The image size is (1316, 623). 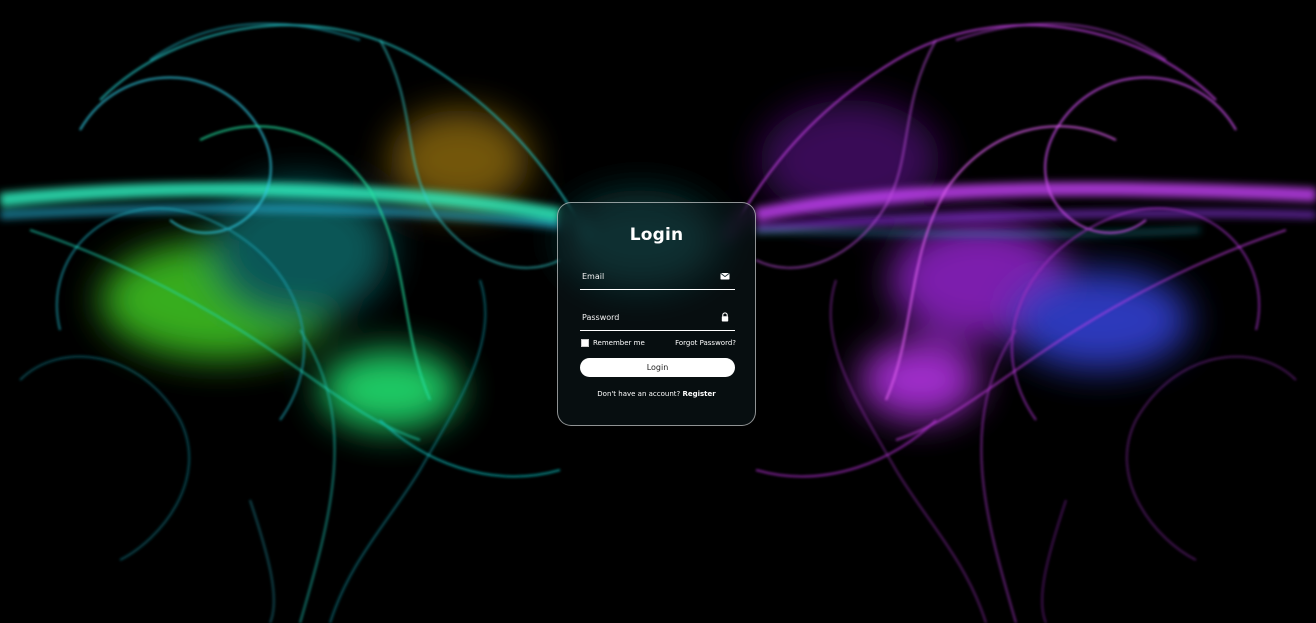 I want to click on register-prompt: Don't have an account? Register, so click(x=656, y=394).